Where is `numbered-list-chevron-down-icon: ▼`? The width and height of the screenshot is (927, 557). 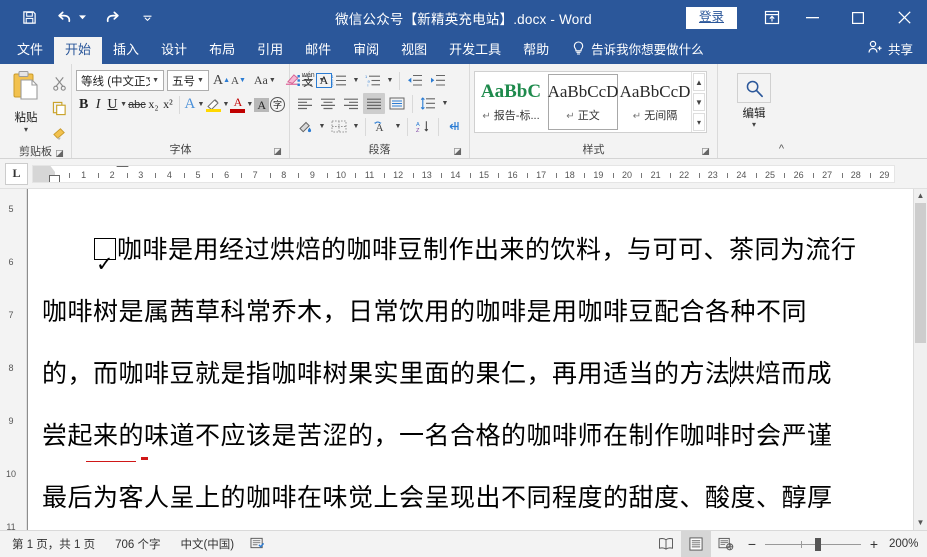
numbered-list-chevron-down-icon: ▼ is located at coordinates (356, 80).